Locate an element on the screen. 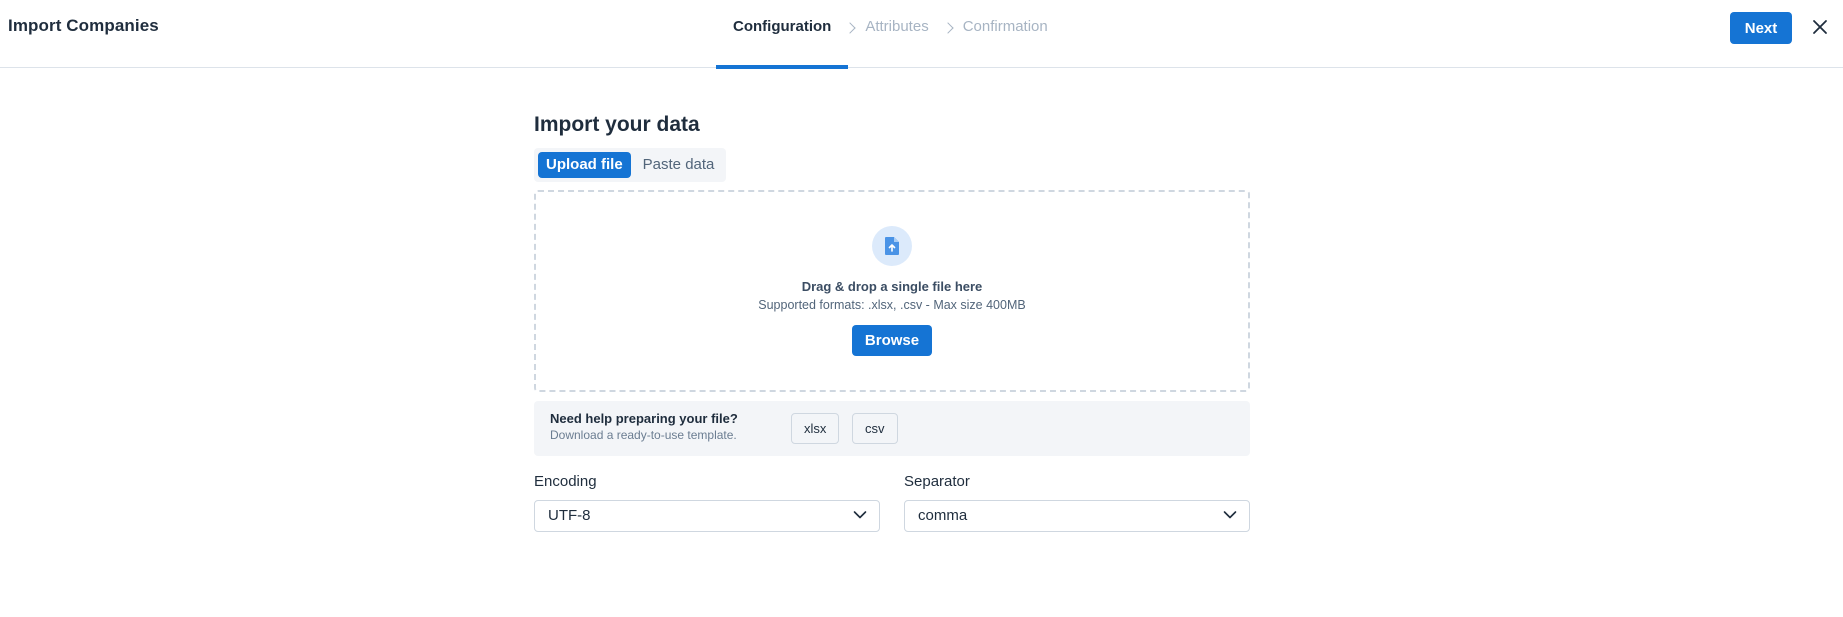  browse-button: Browse is located at coordinates (892, 340).